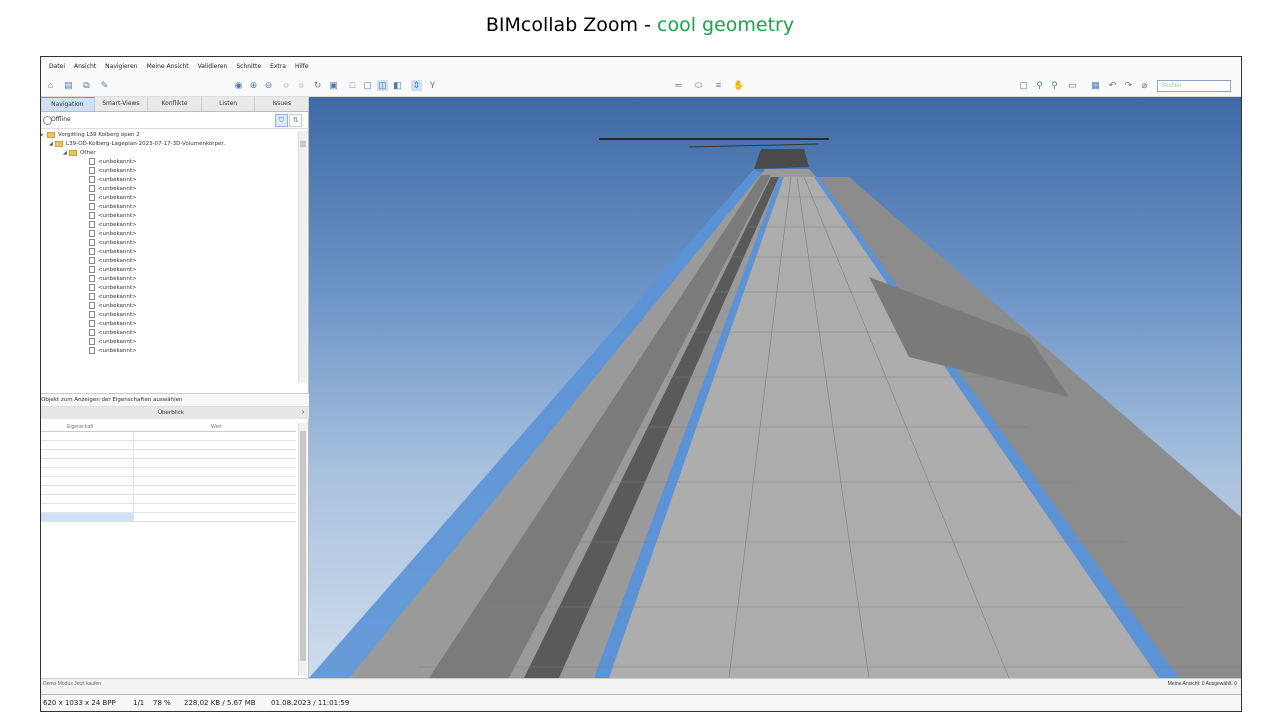 This screenshot has width=1280, height=720. Describe the element at coordinates (175, 104) in the screenshot. I see `tab-konflikte: Konflikte` at that location.